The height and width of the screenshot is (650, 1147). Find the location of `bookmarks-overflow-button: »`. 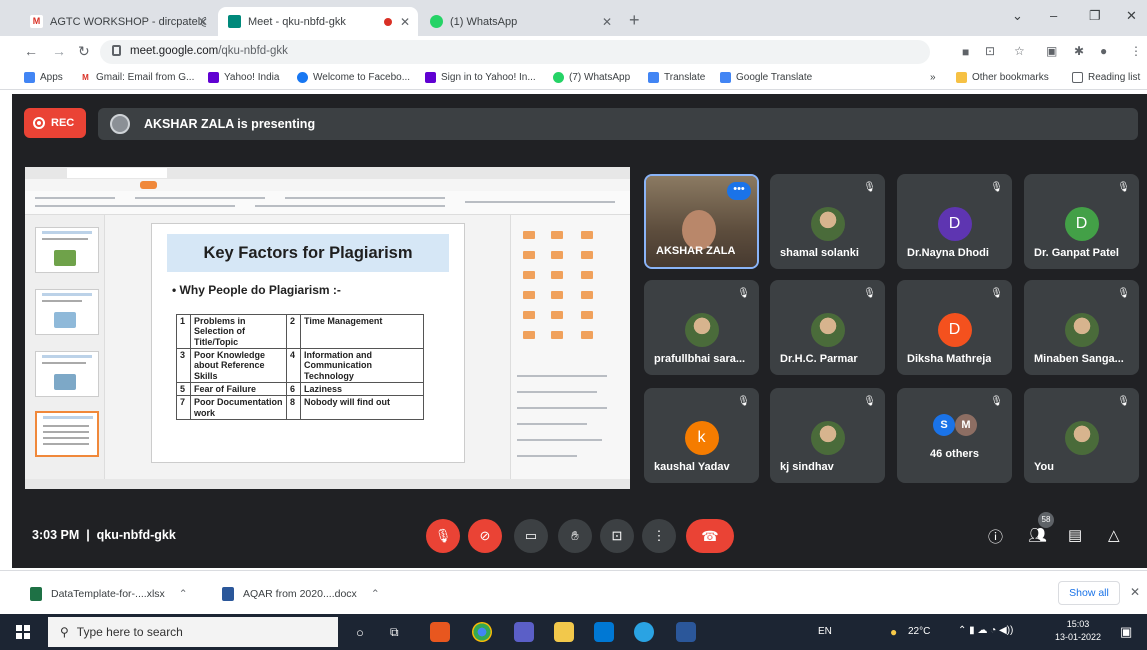

bookmarks-overflow-button: » is located at coordinates (933, 77).